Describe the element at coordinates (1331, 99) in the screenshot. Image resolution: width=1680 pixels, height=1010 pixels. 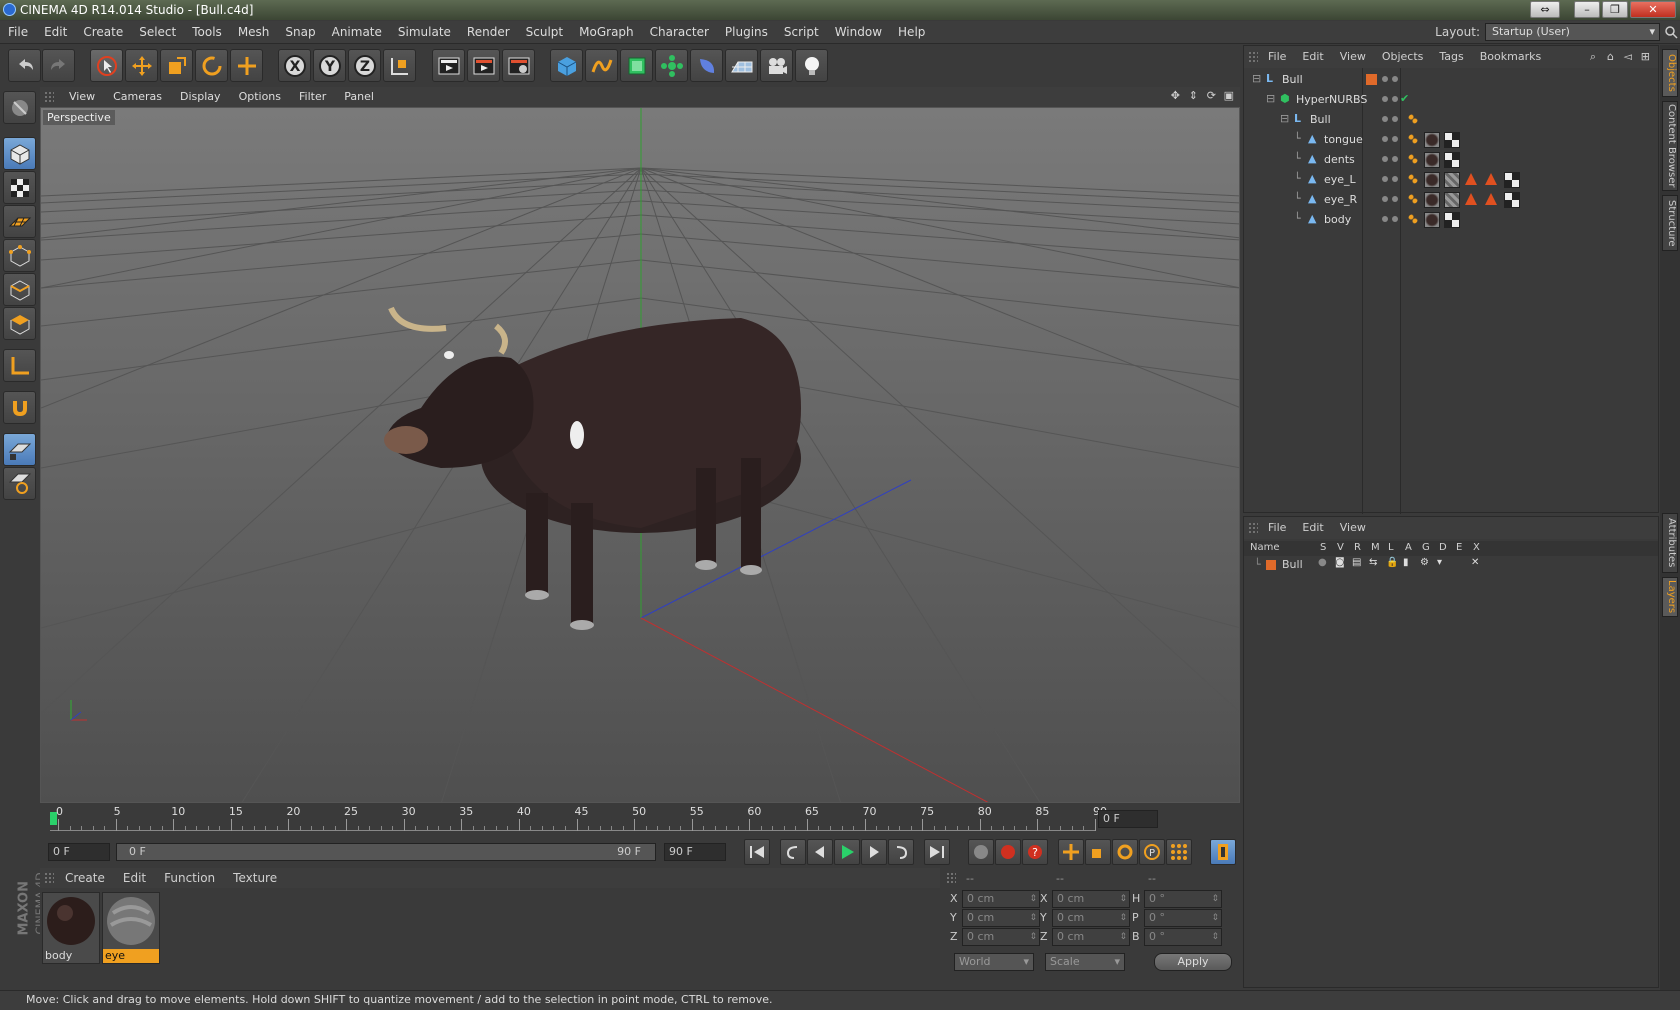
I see `object-name: HyperNURBS` at that location.